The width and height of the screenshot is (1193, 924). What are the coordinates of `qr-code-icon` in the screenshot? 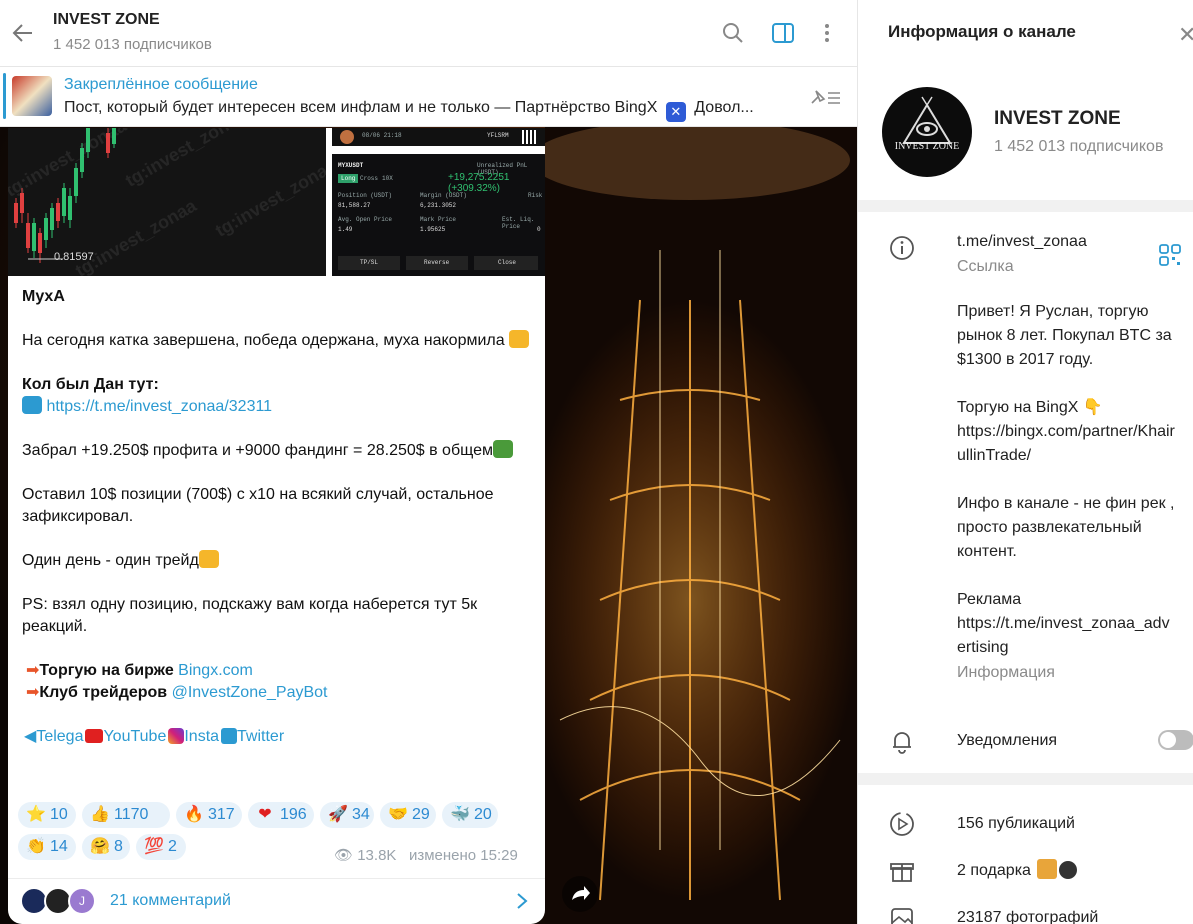 It's located at (1170, 255).